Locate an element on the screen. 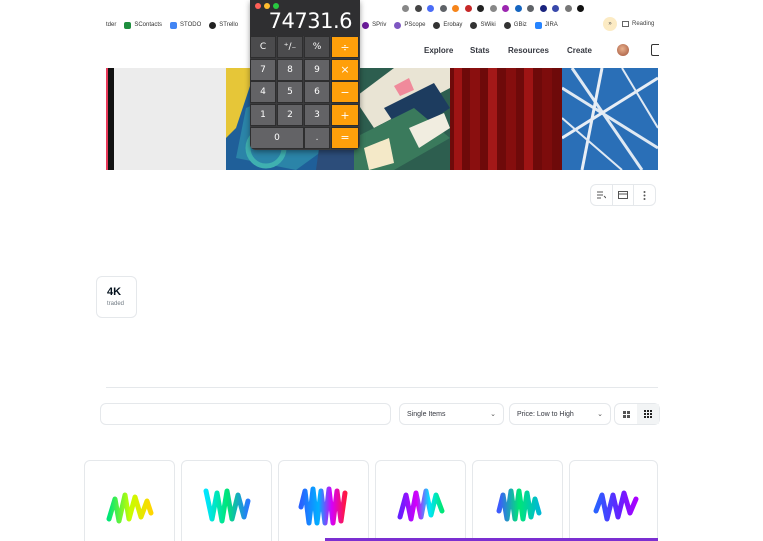 This screenshot has width=763, height=541. collection-banner is located at coordinates (382, 119).